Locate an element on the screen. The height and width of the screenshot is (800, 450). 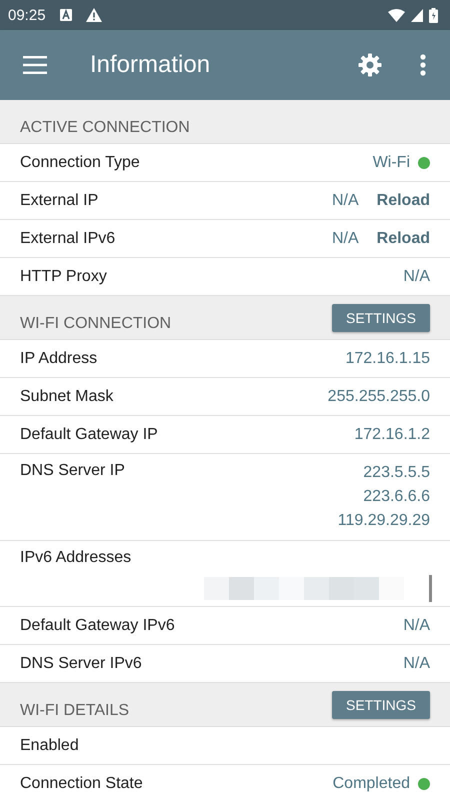
row-label: Default Gateway IP is located at coordinates (89, 435).